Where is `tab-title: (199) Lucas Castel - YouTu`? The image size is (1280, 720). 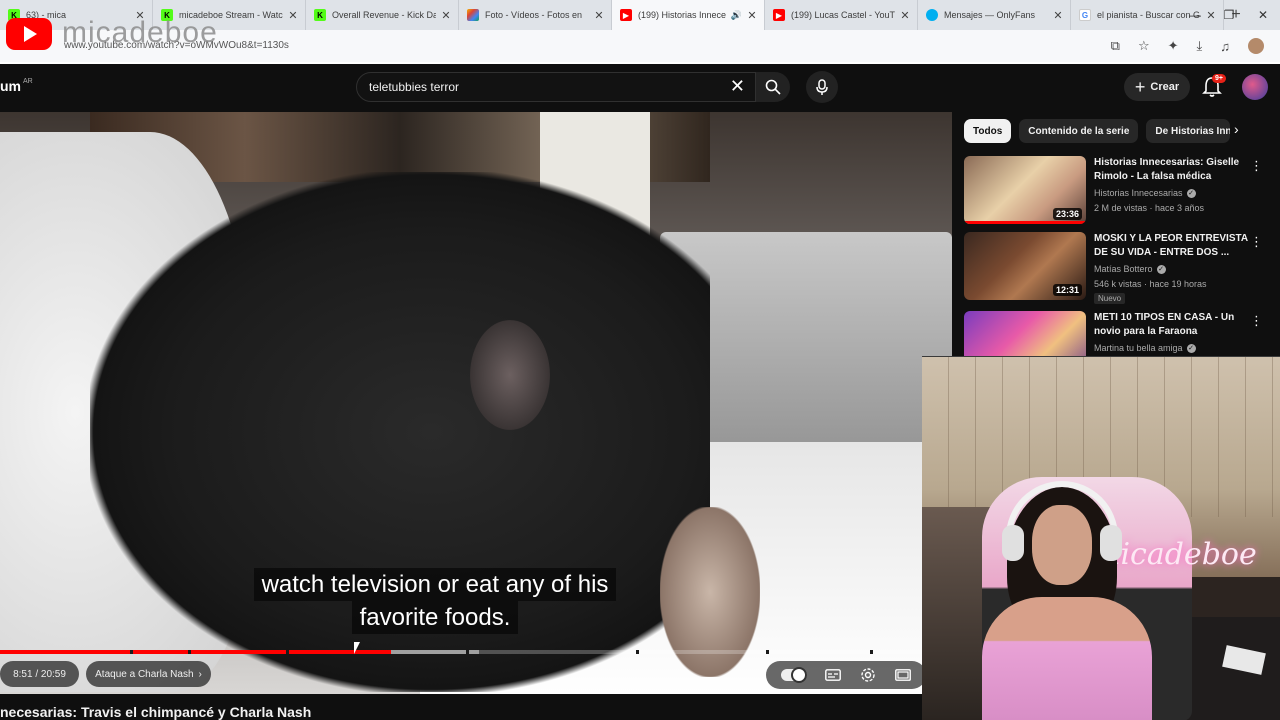 tab-title: (199) Lucas Castel - YouTu is located at coordinates (843, 15).